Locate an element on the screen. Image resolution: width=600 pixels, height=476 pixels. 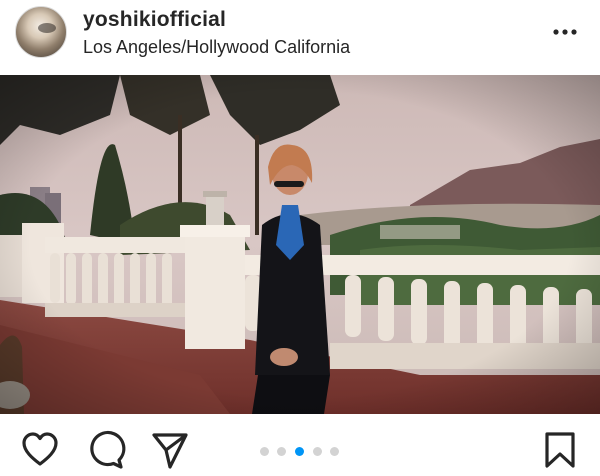
profile-avatar is located at coordinates (41, 32).